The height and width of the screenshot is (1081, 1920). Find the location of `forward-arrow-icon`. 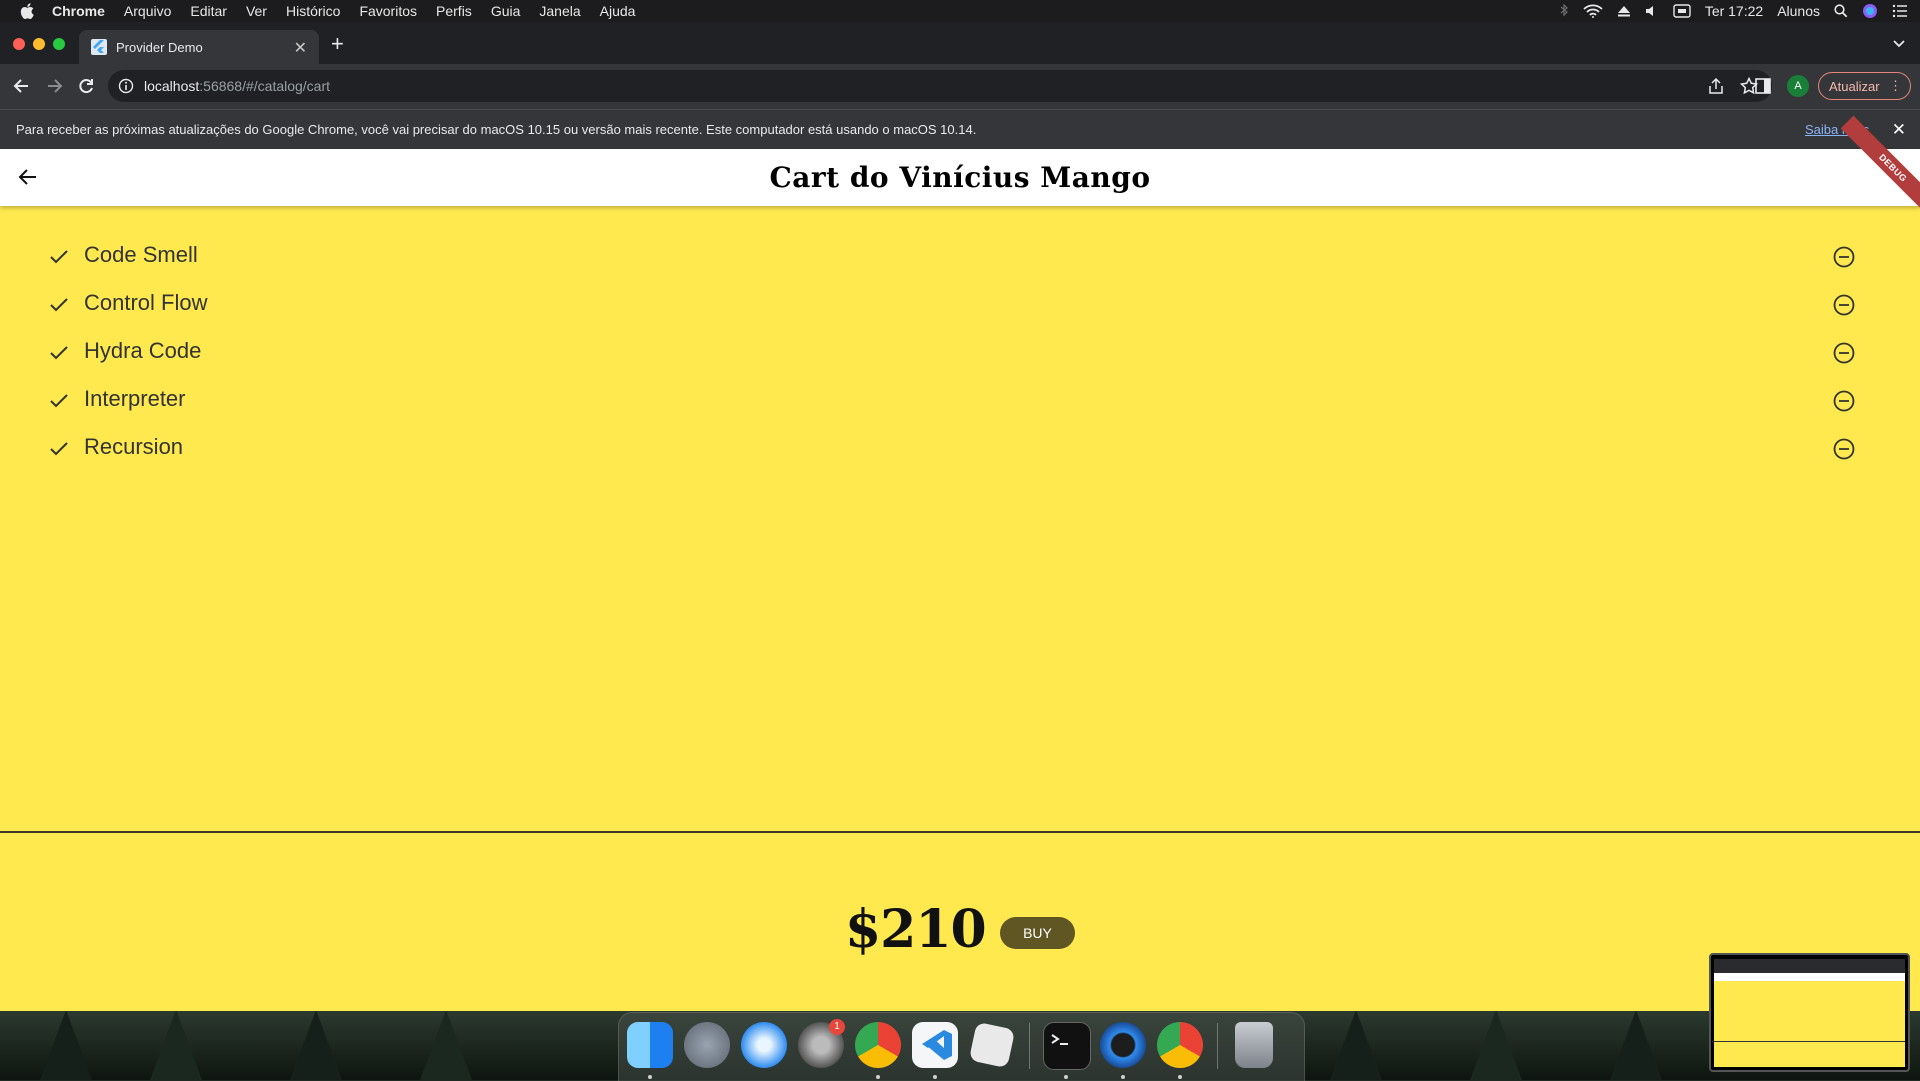

forward-arrow-icon is located at coordinates (54, 86).